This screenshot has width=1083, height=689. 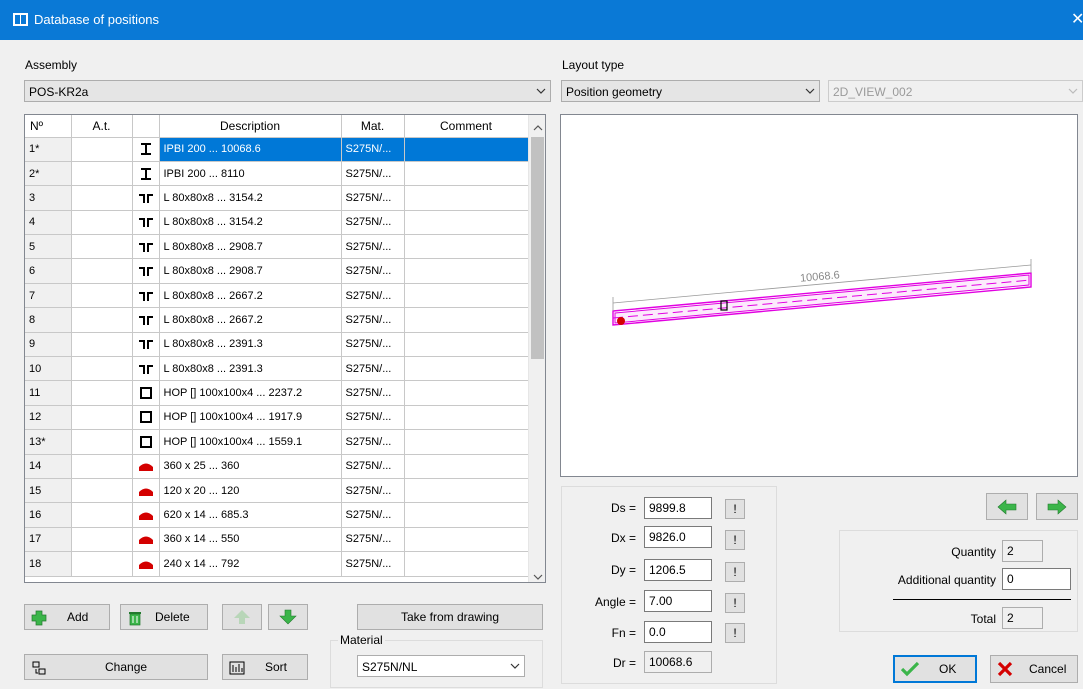 What do you see at coordinates (48, 418) in the screenshot?
I see `row-number: 12` at bounding box center [48, 418].